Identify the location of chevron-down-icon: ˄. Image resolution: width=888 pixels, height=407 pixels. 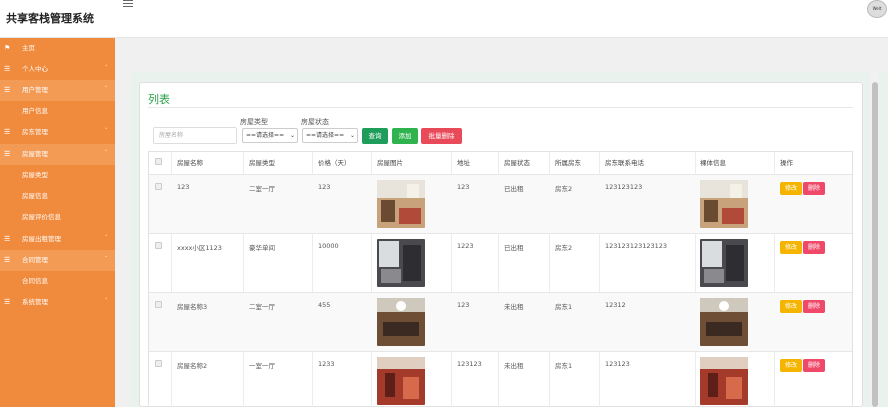
(106, 89).